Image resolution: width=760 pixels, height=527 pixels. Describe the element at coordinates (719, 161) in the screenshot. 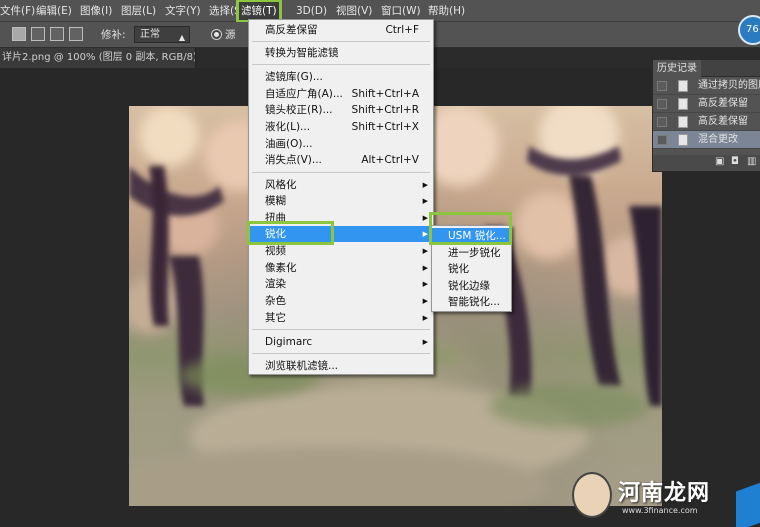

I see `new-snapshot-icon: ▣` at that location.